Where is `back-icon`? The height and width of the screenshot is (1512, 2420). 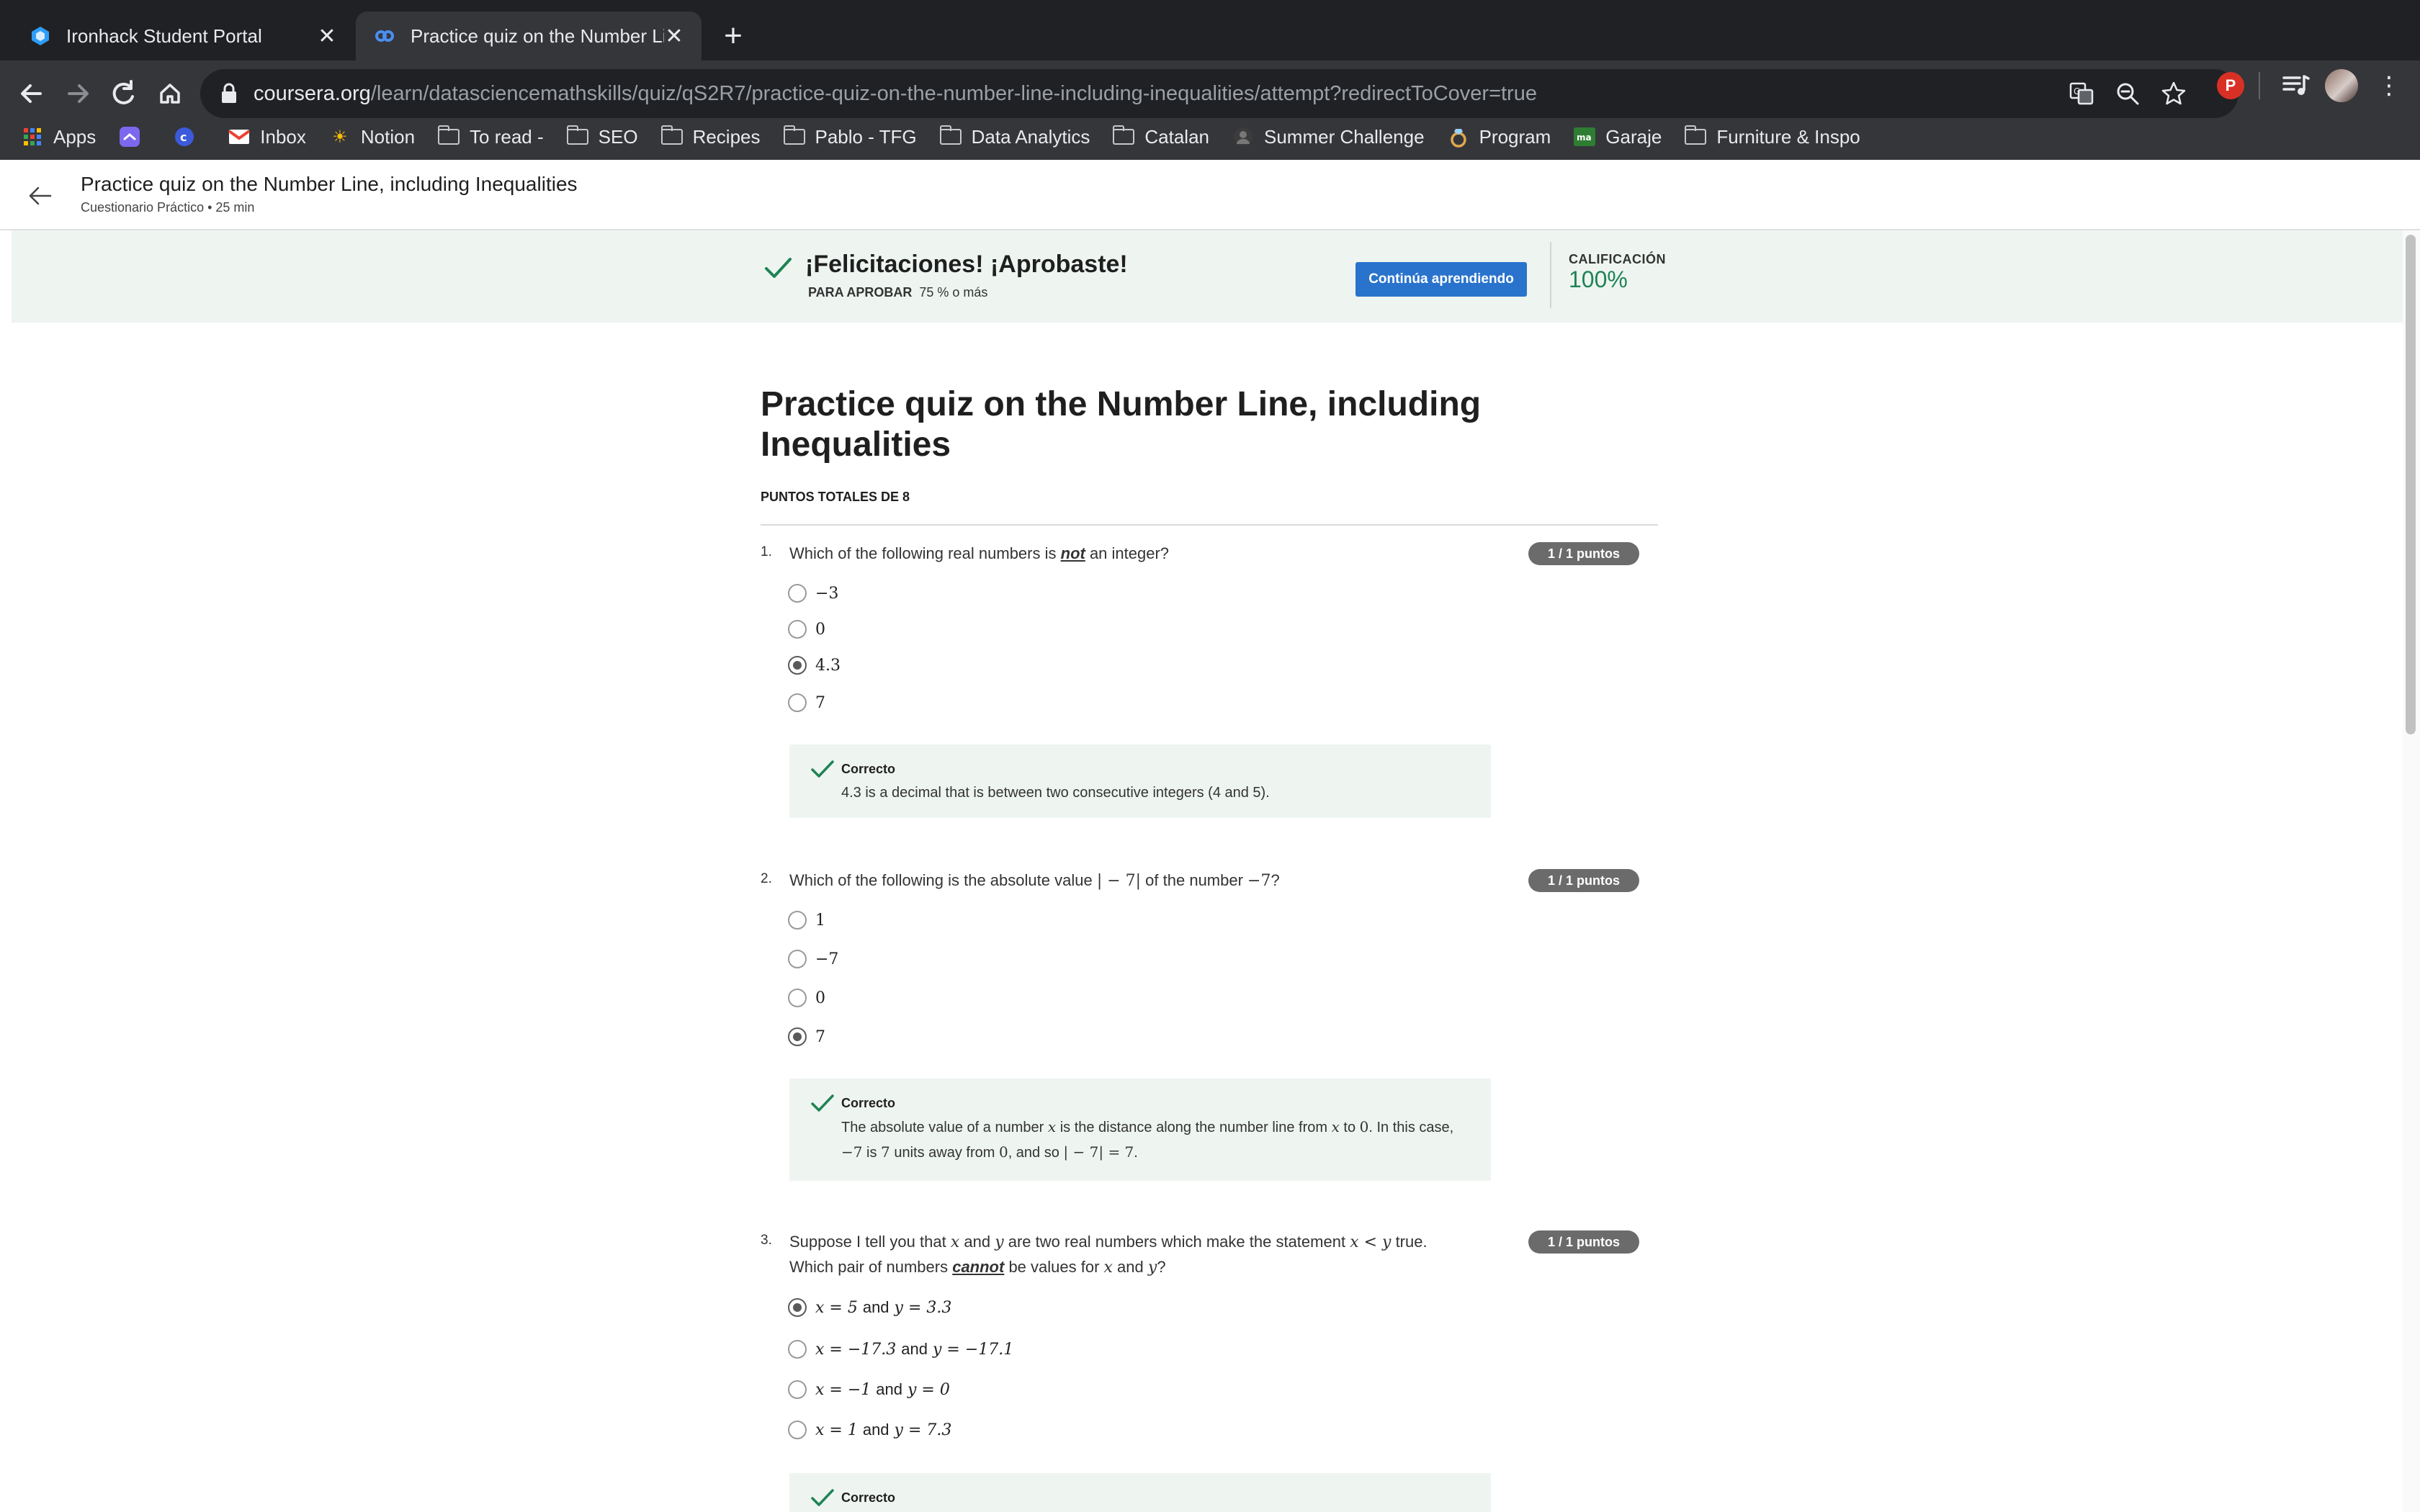
back-icon is located at coordinates (32, 93).